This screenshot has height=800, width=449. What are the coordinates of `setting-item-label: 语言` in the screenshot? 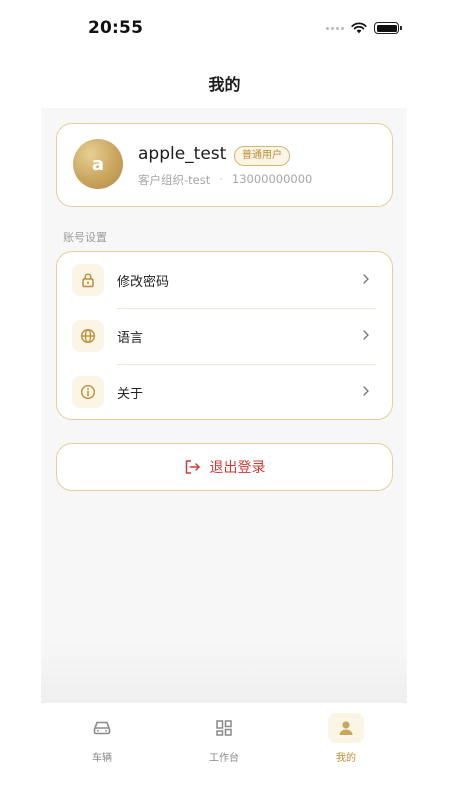 It's located at (130, 338).